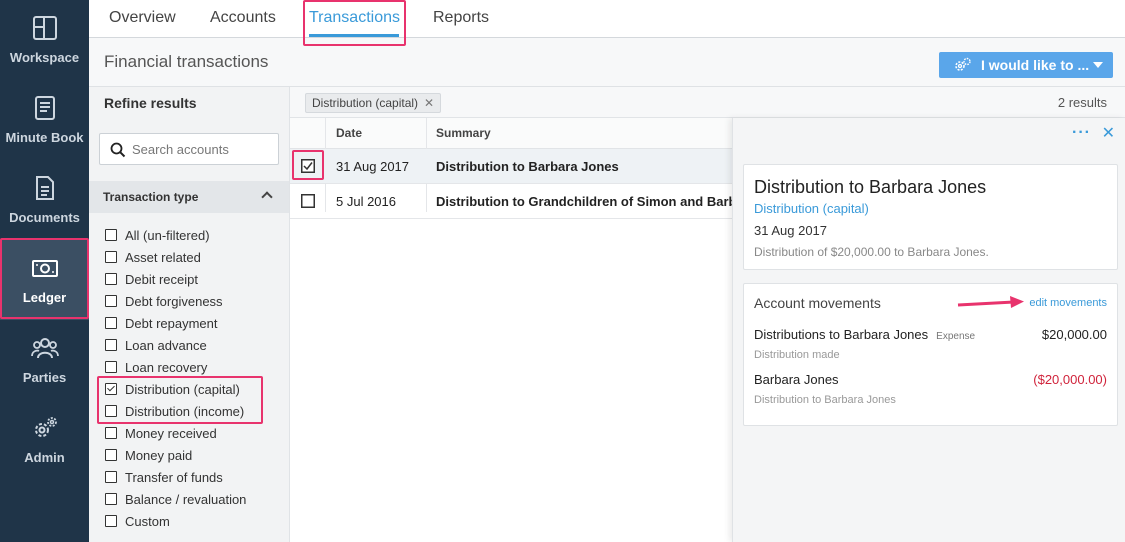 This screenshot has height=542, width=1125. Describe the element at coordinates (825, 400) in the screenshot. I see `movement-subtitle: Distribution to Barbara Jones` at that location.